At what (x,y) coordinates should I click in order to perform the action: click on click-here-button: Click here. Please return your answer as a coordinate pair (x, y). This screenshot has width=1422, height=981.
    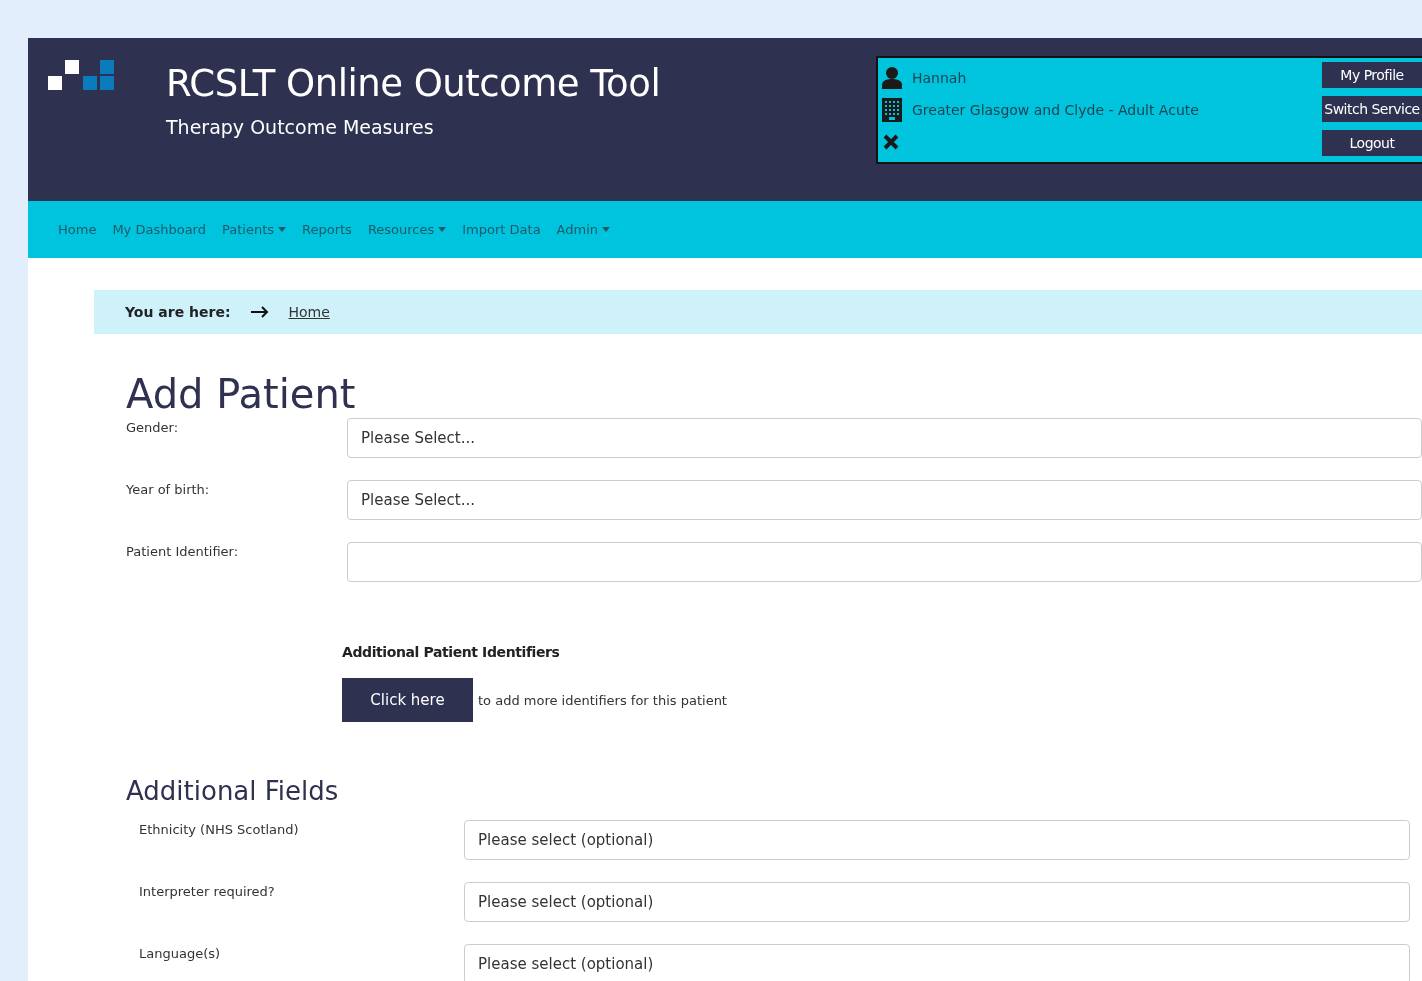
    Looking at the image, I should click on (407, 700).